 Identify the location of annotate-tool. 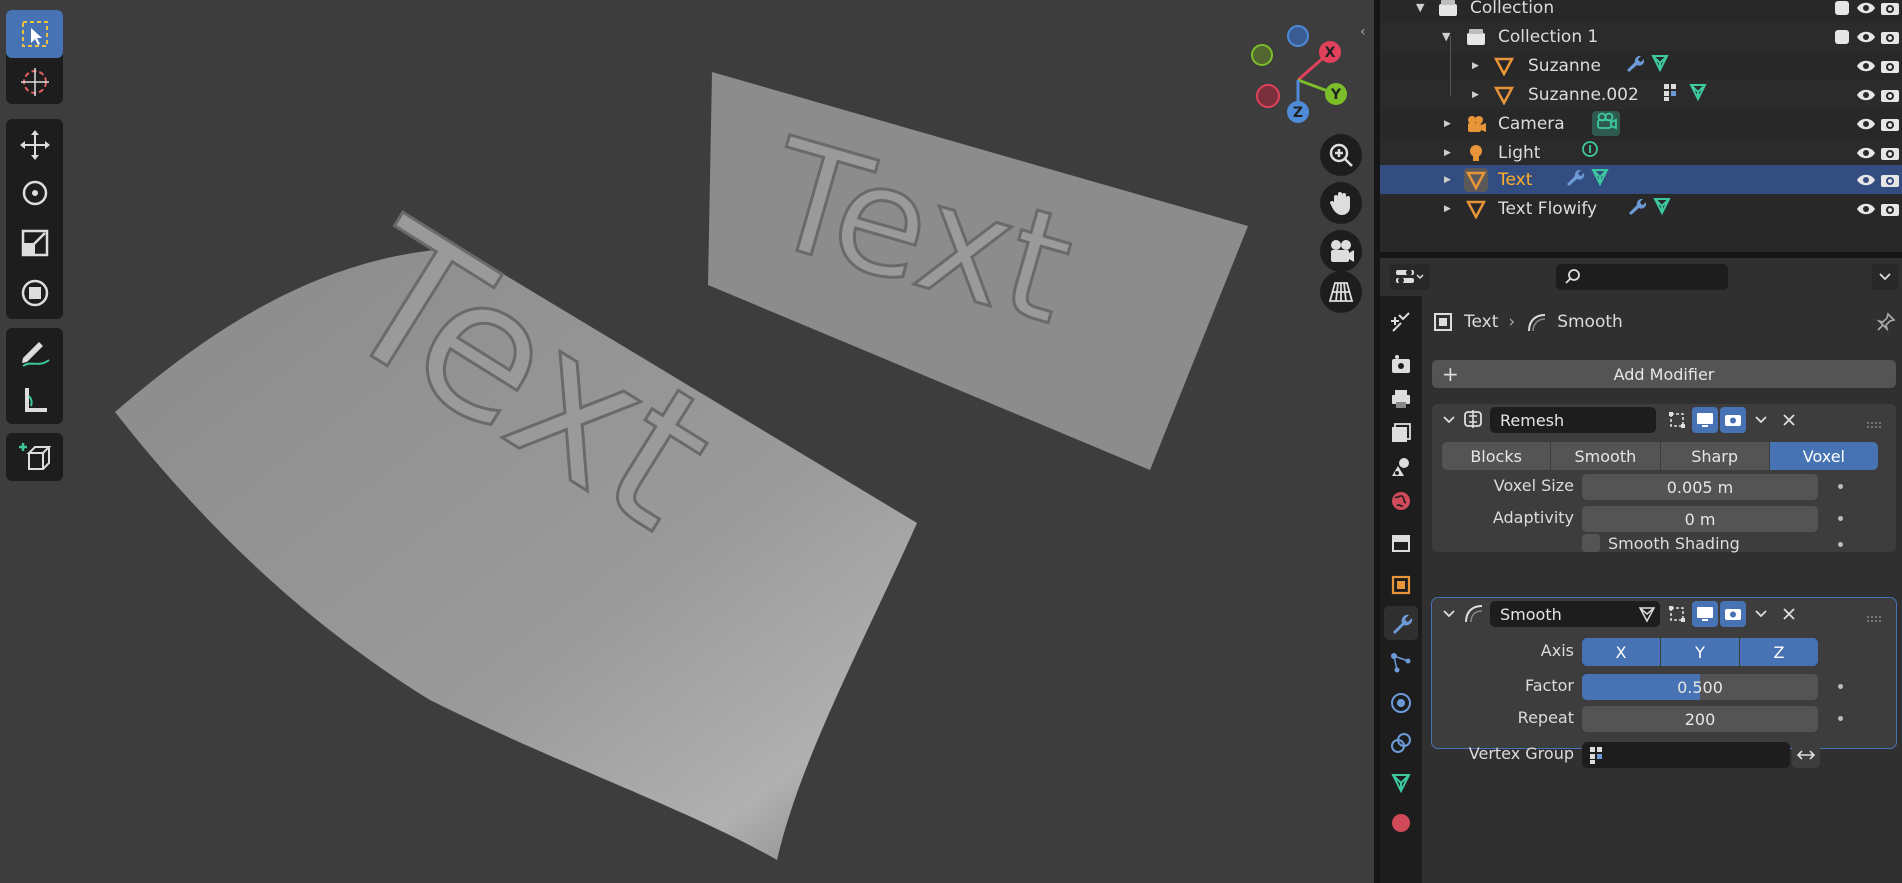
(34, 352).